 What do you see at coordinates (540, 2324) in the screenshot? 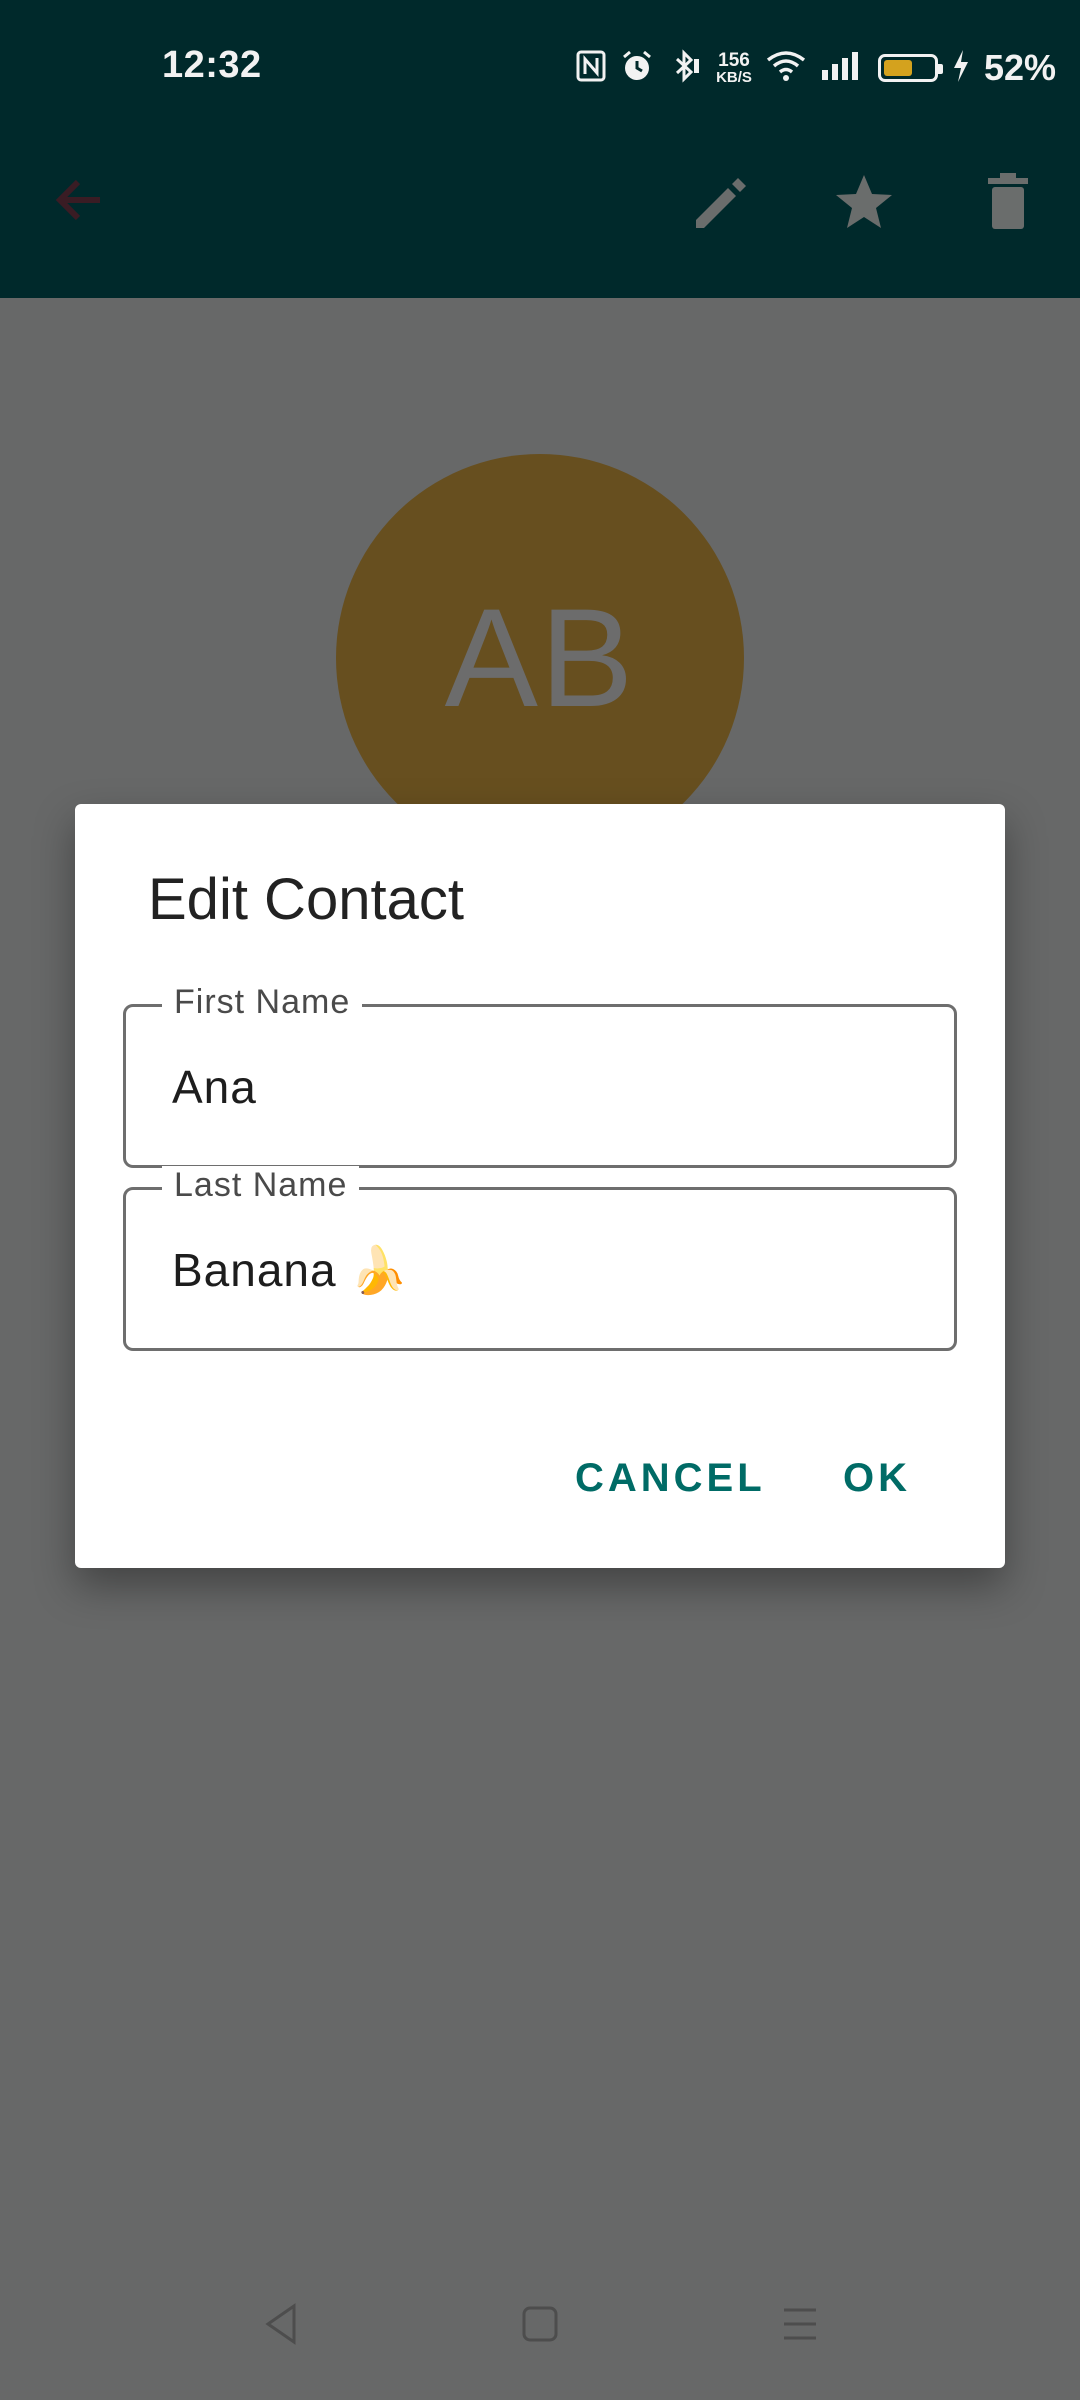
I see `nav-home-icon` at bounding box center [540, 2324].